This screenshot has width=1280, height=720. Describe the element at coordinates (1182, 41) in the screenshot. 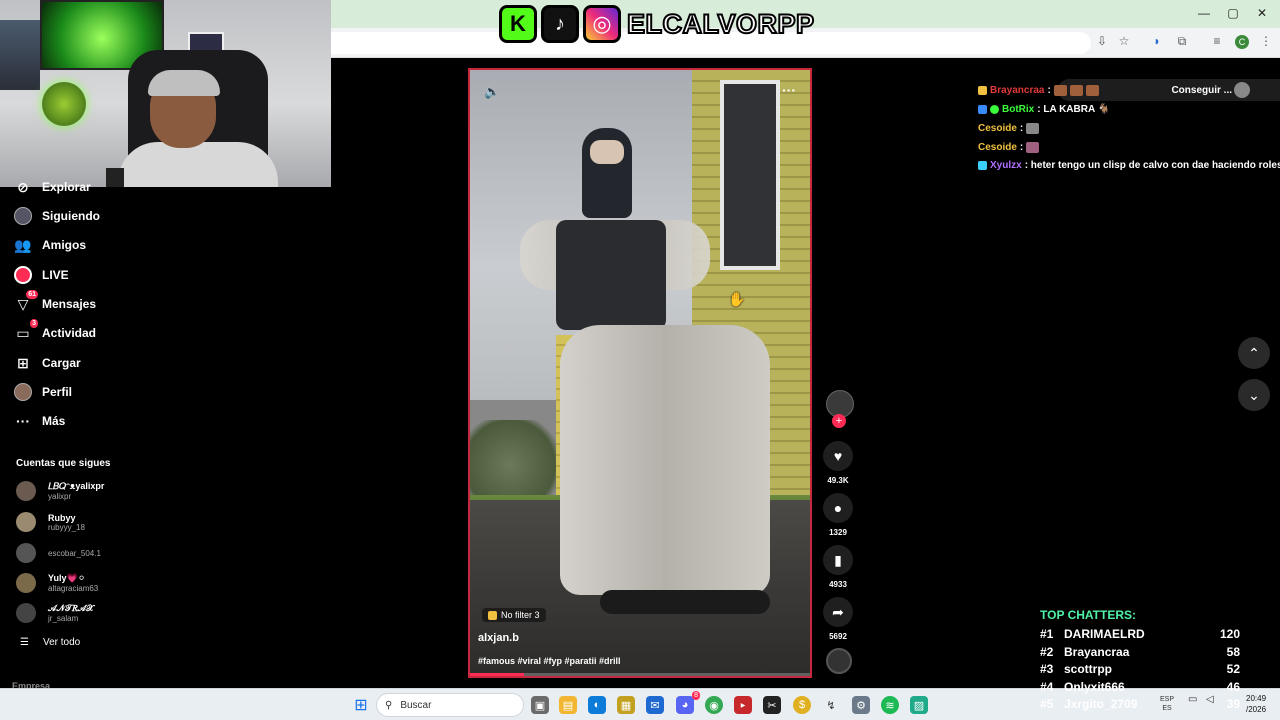

I see `extensions-puzzle-icon: ⧉` at that location.